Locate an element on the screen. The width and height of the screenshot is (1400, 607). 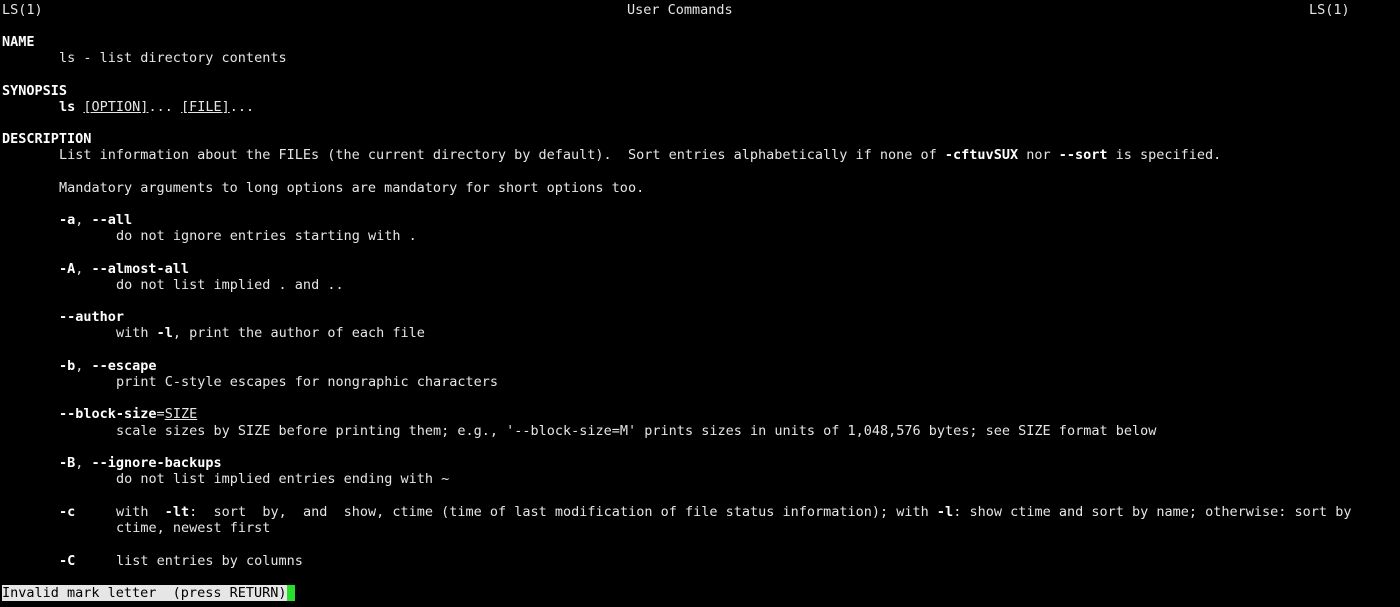
header-left: LS(1) is located at coordinates (22, 10).